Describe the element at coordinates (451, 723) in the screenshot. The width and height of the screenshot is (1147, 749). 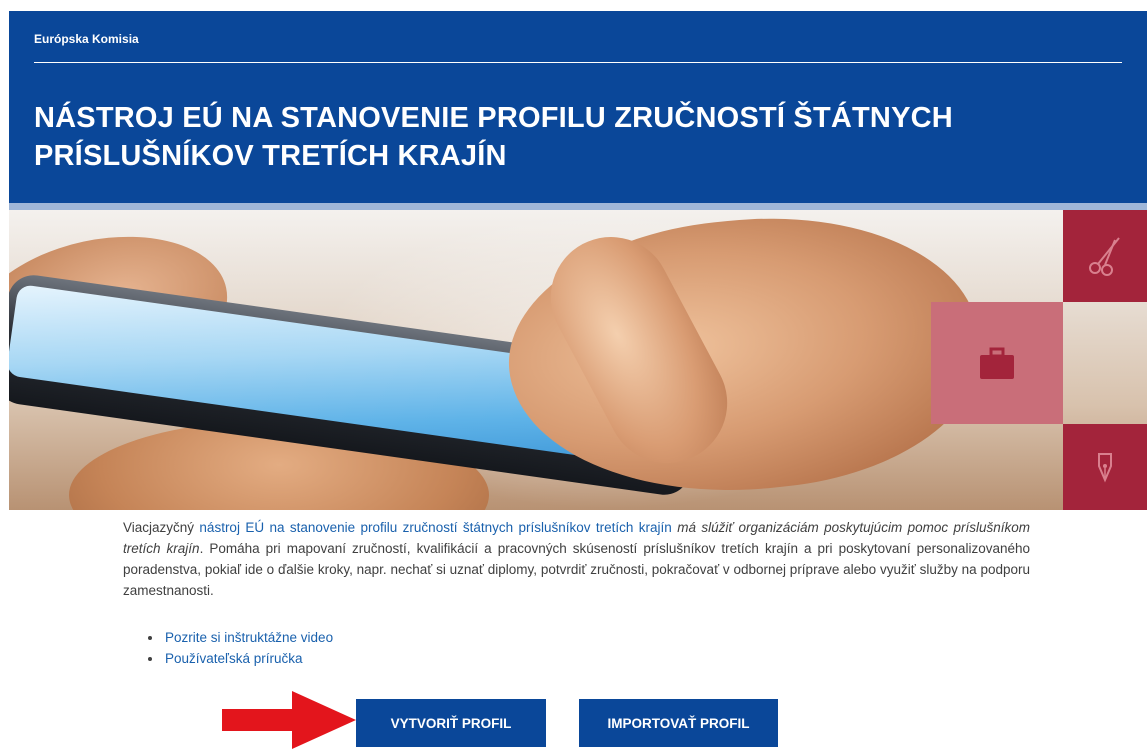
I see `create-profile-button: VYTVORIŤ PROFIL` at that location.